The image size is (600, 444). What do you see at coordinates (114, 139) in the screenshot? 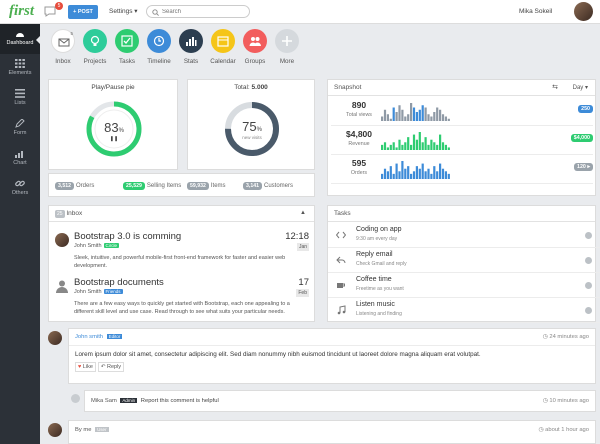
I see `pause-icon: ❚❚` at bounding box center [114, 139].